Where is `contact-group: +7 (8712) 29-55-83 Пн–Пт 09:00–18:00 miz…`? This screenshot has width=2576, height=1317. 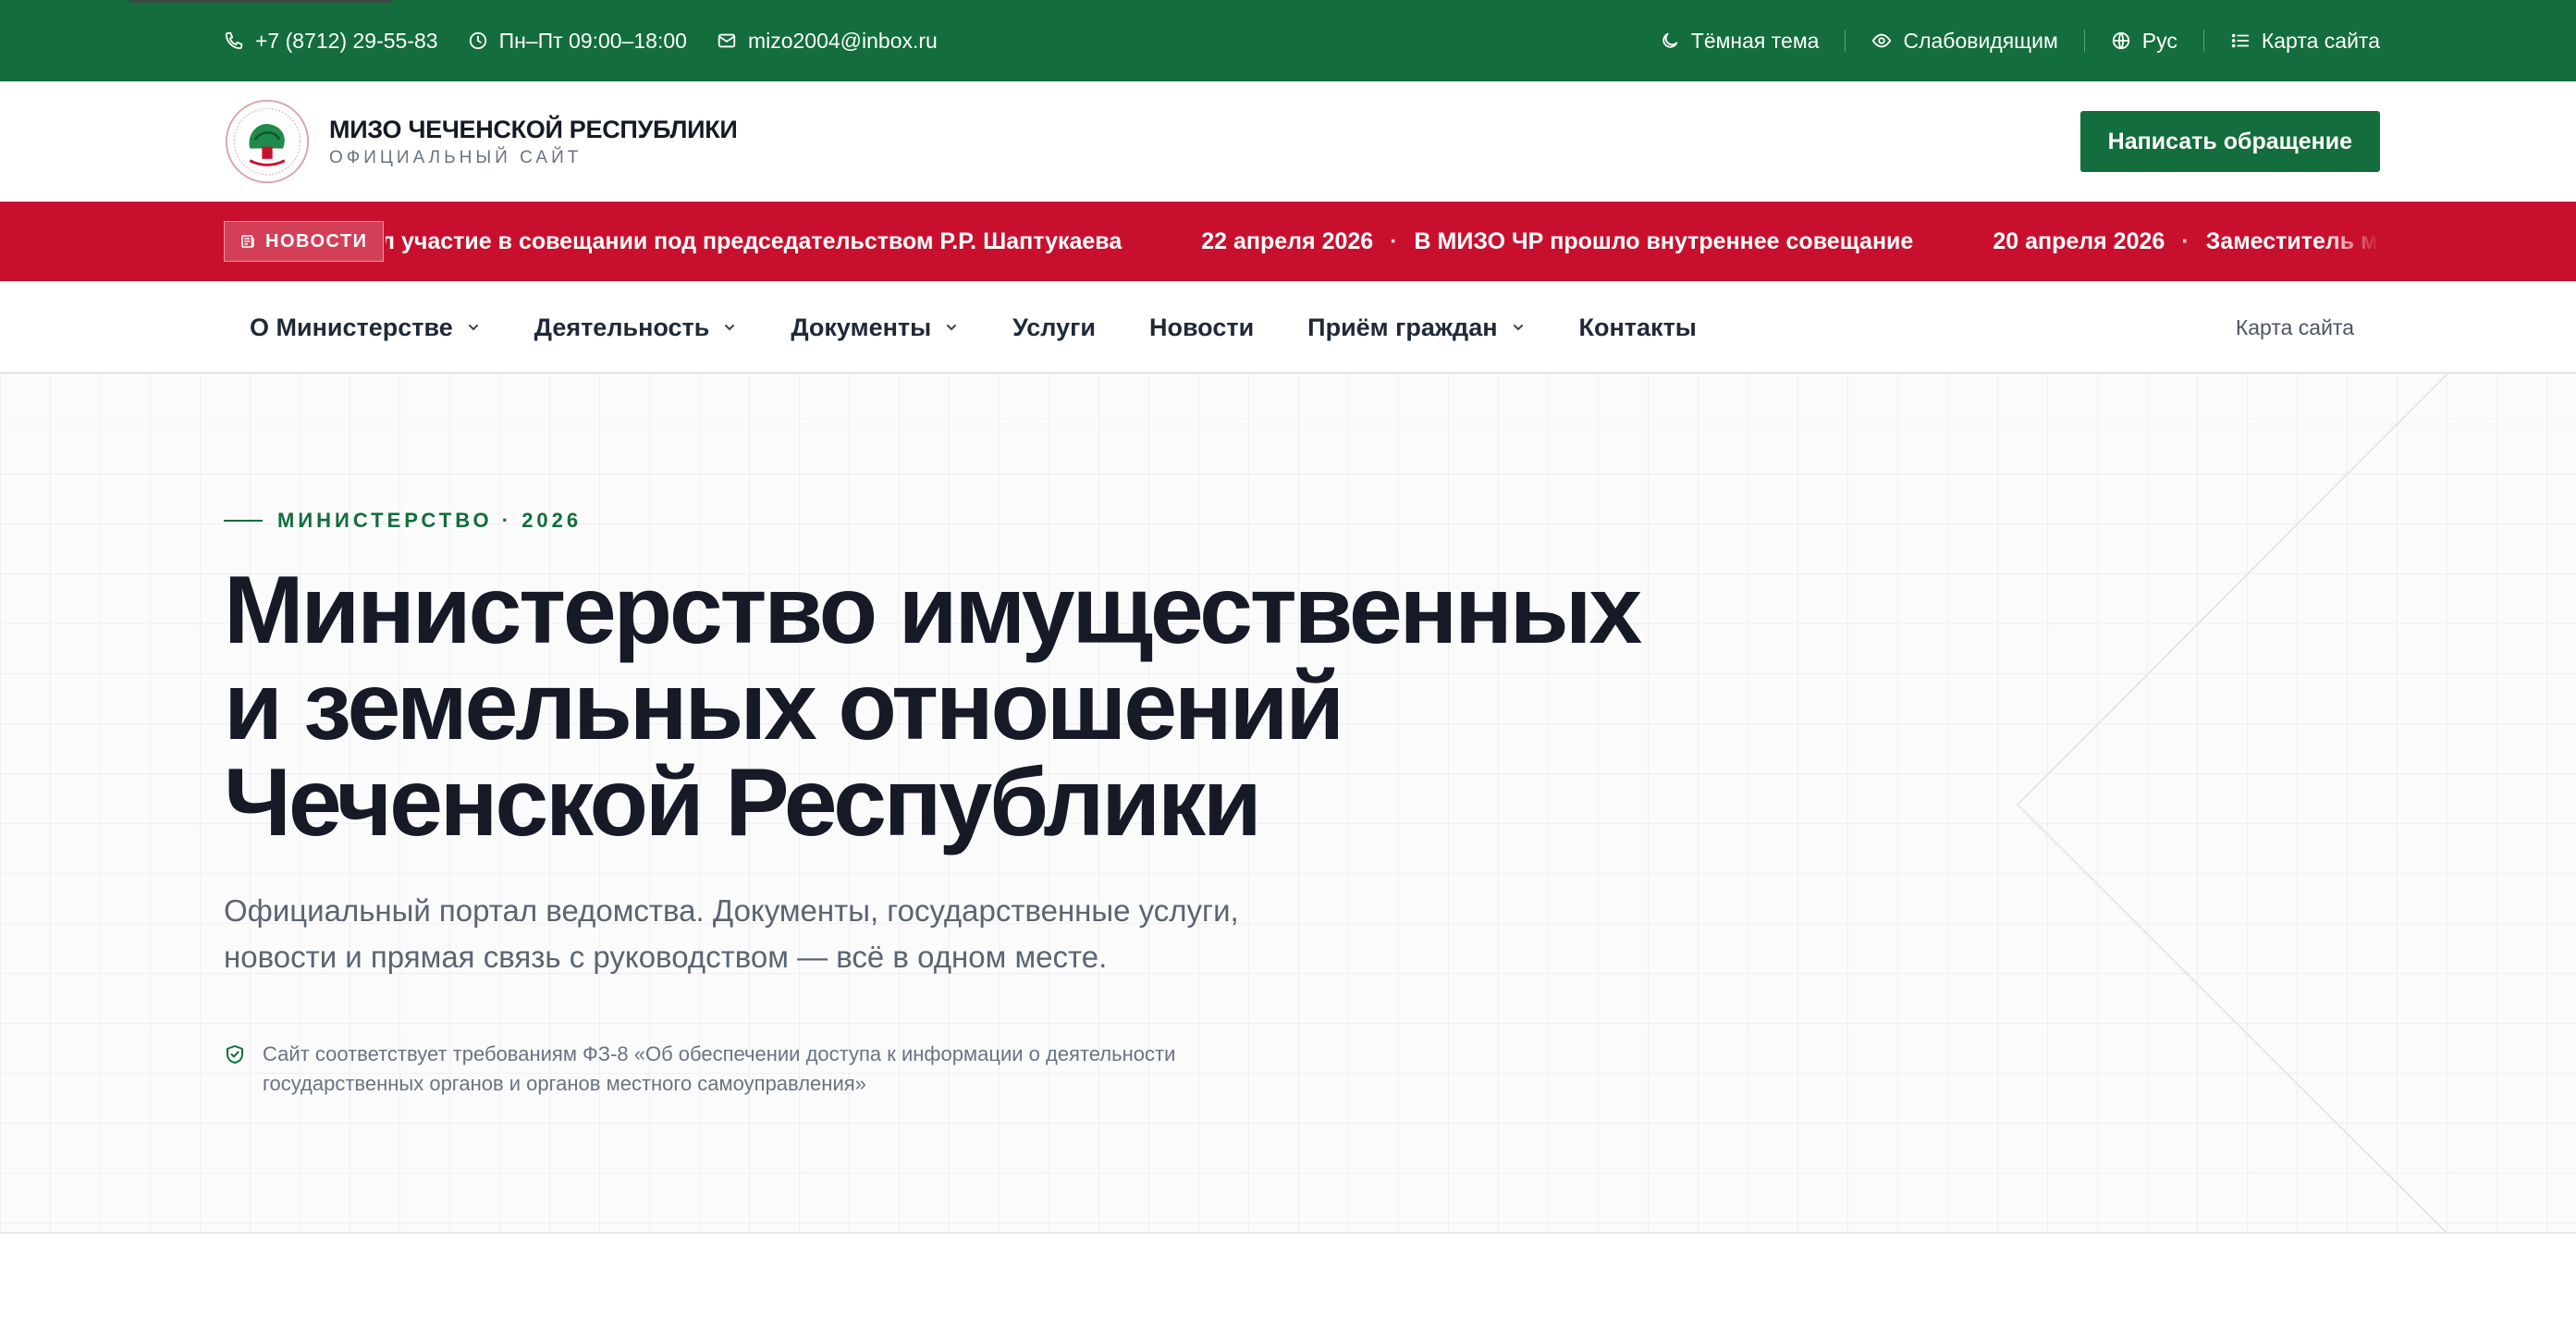
contact-group: +7 (8712) 29-55-83 Пн–Пт 09:00–18:00 miz… is located at coordinates (595, 42).